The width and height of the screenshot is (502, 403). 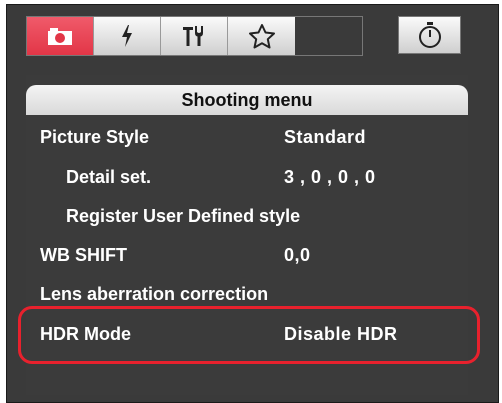 I want to click on hdr-mode-highlight, so click(x=249, y=335).